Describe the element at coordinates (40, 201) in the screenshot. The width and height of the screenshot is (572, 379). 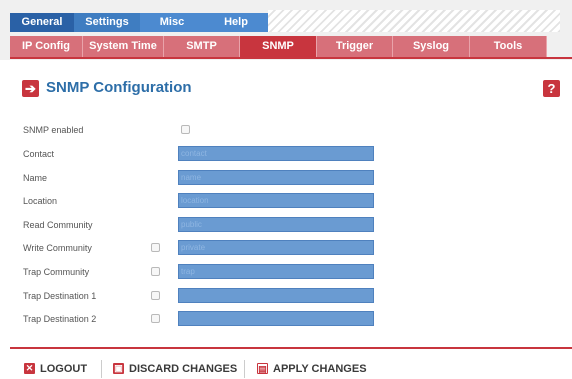
I see `location-label: Location` at that location.